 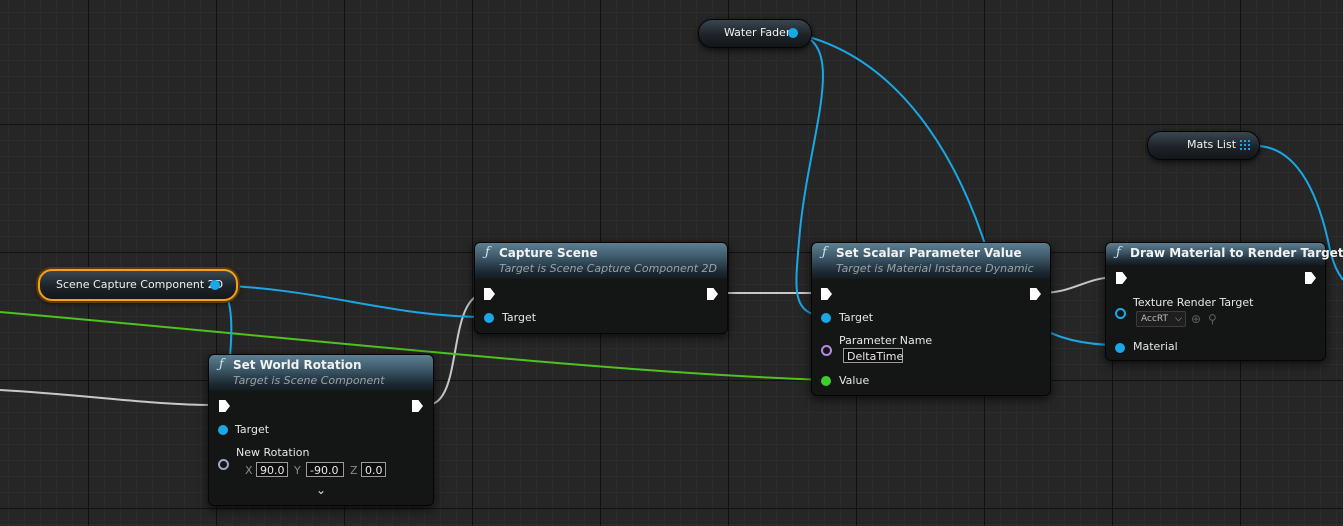 I want to click on rotation-x-field: 90.0, so click(x=272, y=469).